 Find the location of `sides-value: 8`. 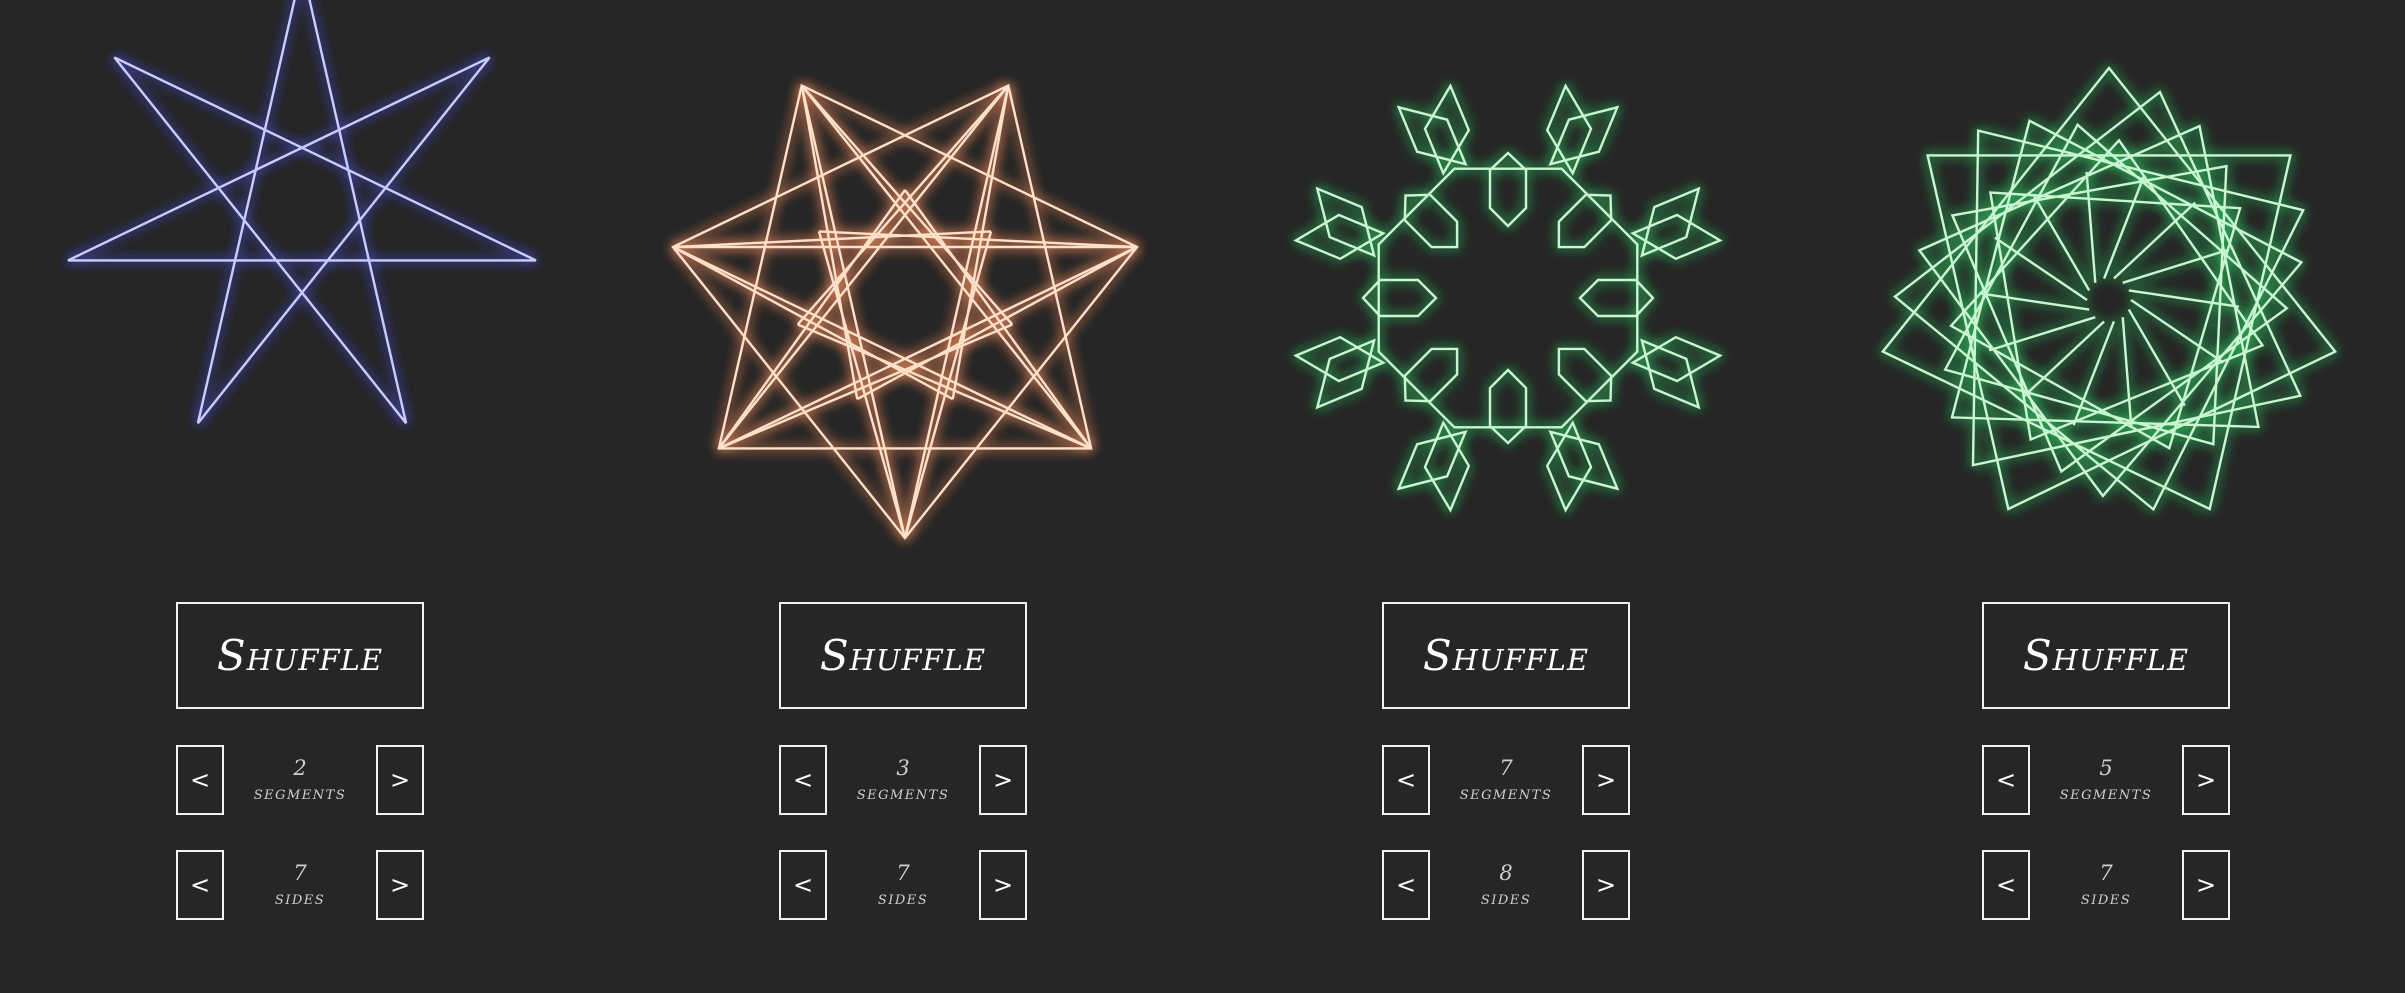

sides-value: 8 is located at coordinates (1506, 873).